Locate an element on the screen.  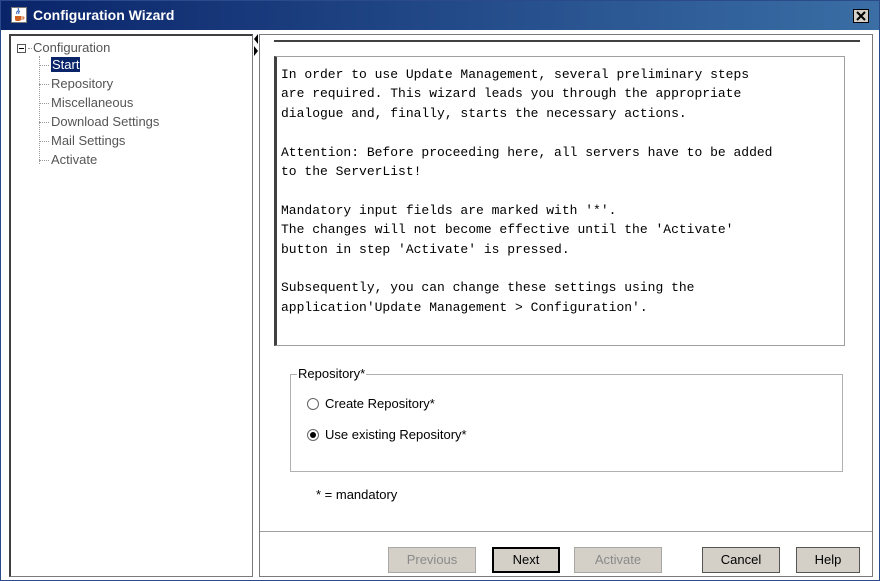
help-button: Help is located at coordinates (828, 560).